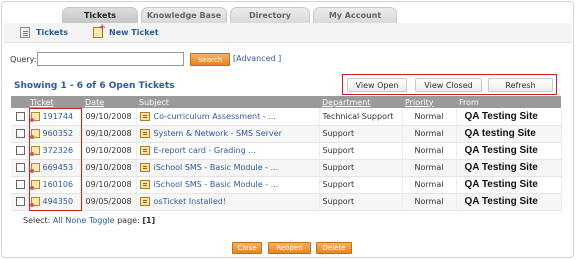  What do you see at coordinates (227, 102) in the screenshot?
I see `header-subject: Subject` at bounding box center [227, 102].